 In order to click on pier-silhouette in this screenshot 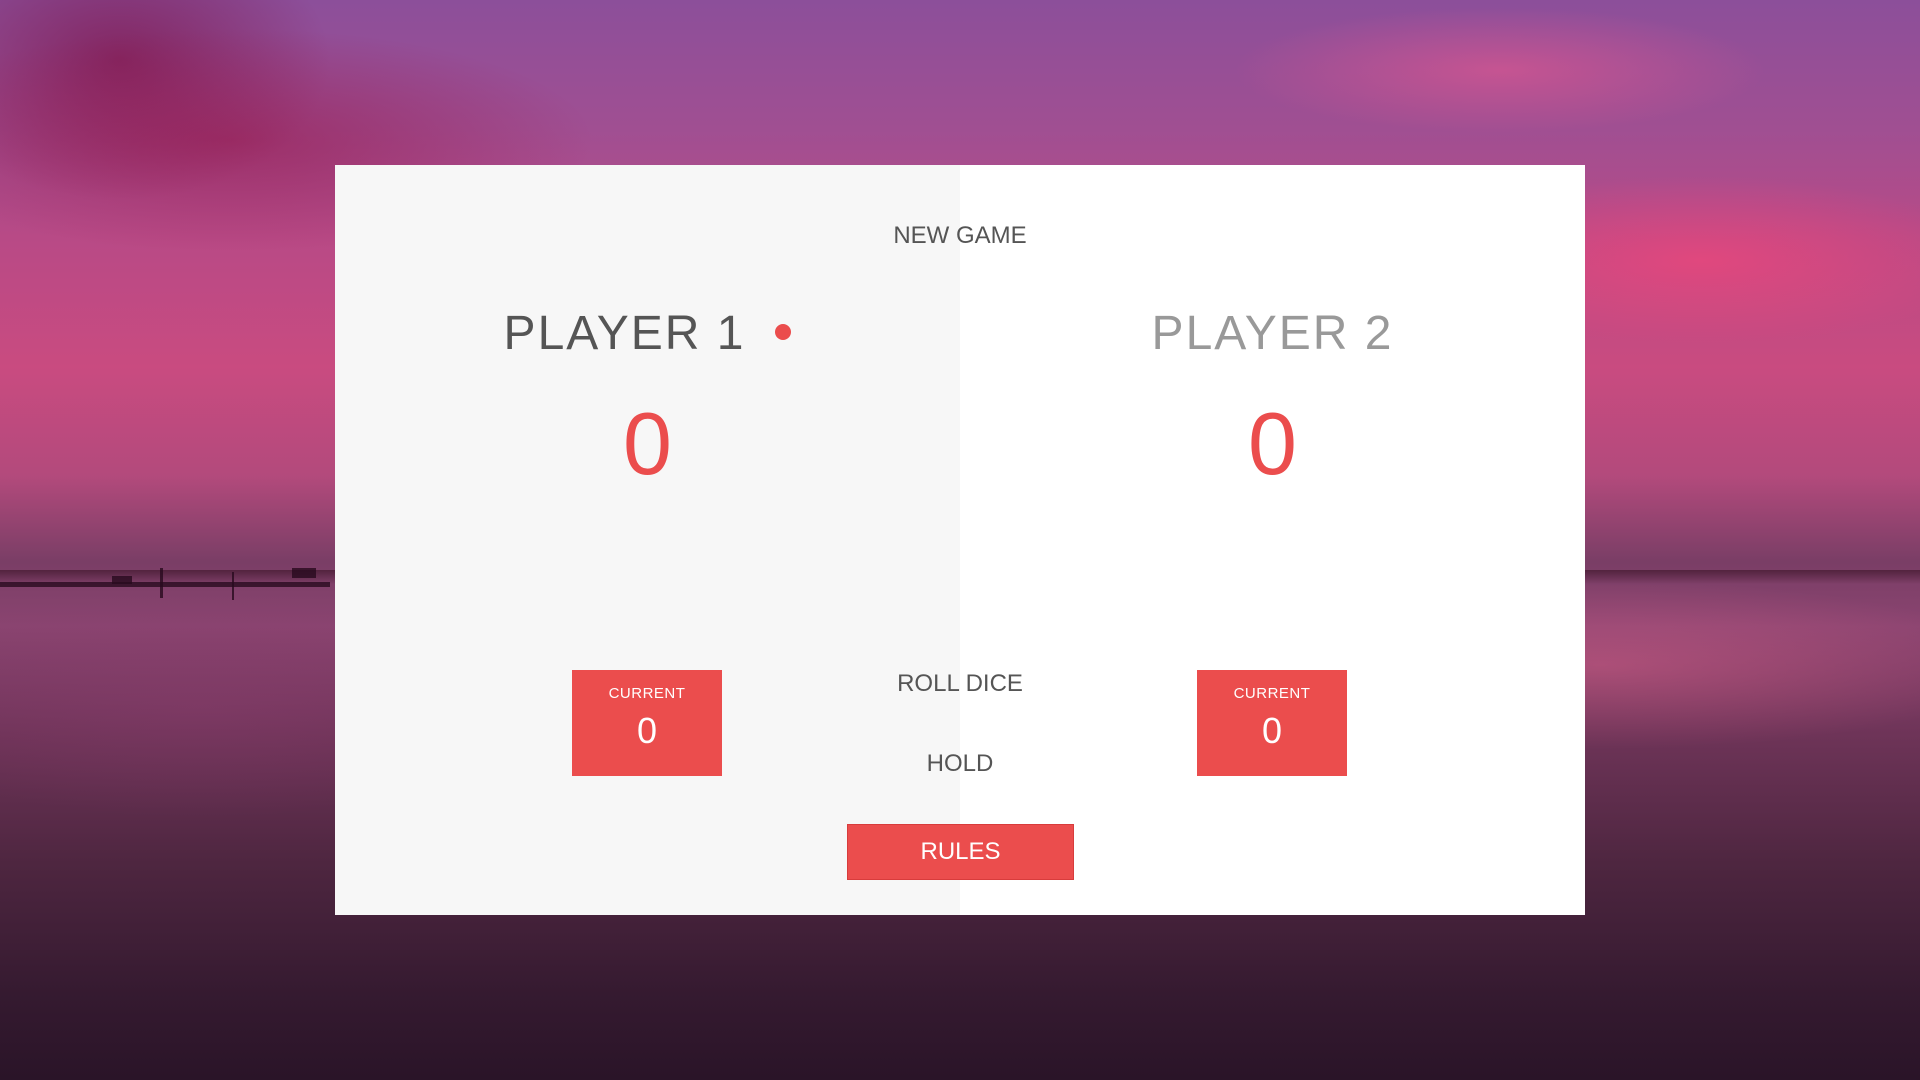, I will do `click(165, 584)`.